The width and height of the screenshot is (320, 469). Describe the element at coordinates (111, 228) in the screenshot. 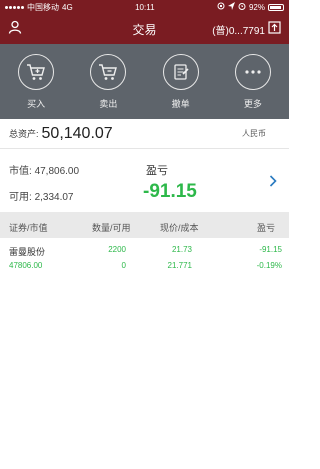

I see `header-quantity: 数量/可用` at that location.